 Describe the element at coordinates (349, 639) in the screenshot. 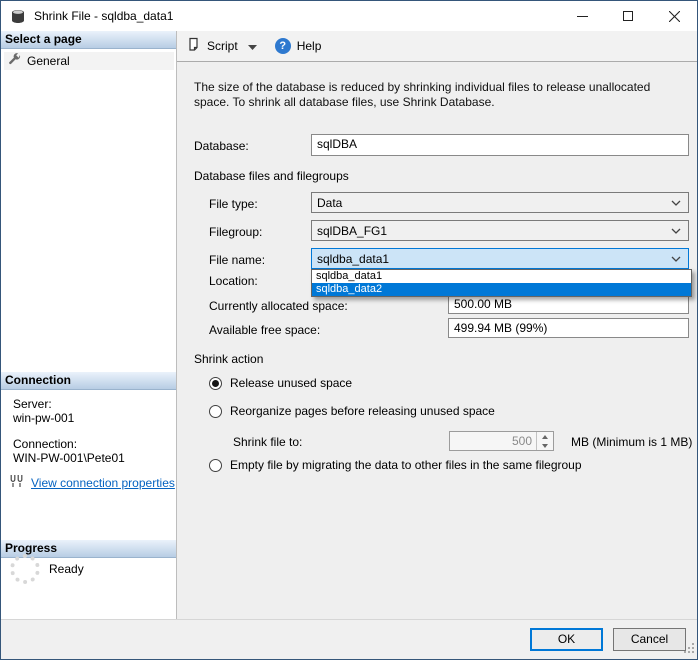

I see `dialog-footer: OK Cancel` at that location.